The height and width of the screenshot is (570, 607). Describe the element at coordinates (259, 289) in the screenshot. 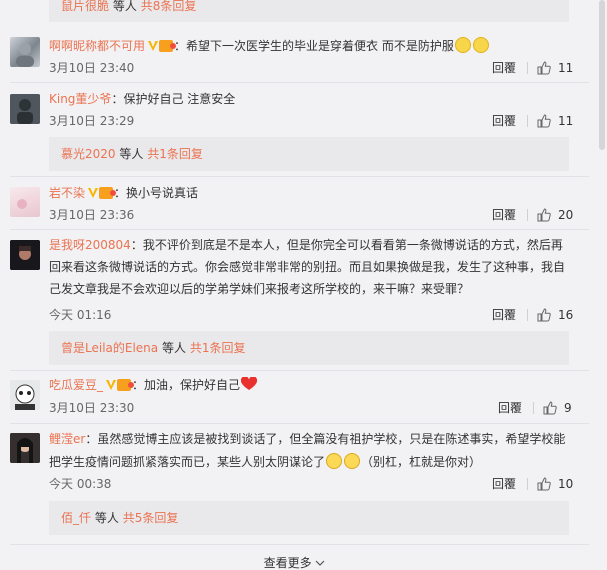

I see `comment-content: 己发文章我是不会欢迎以后的学弟学妹们来报考这所学校的，来干嘛？来受罪？` at that location.